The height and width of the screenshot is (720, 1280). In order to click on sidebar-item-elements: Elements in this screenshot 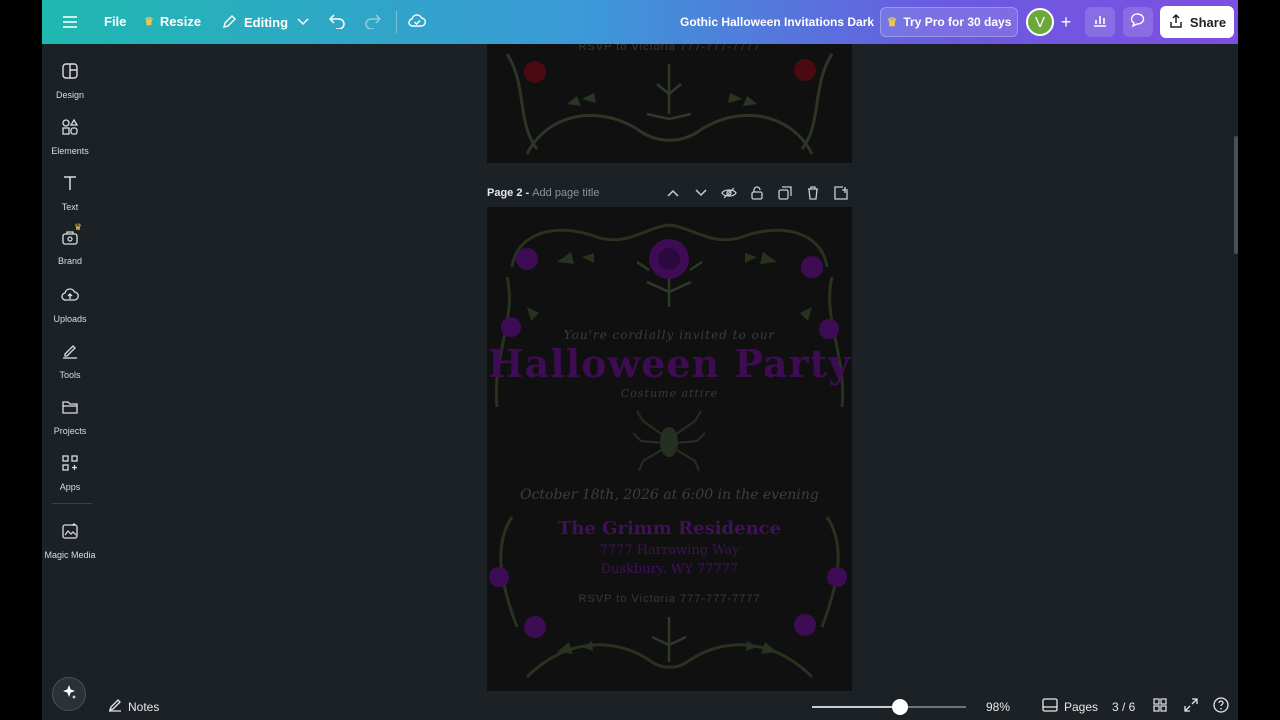, I will do `click(70, 137)`.